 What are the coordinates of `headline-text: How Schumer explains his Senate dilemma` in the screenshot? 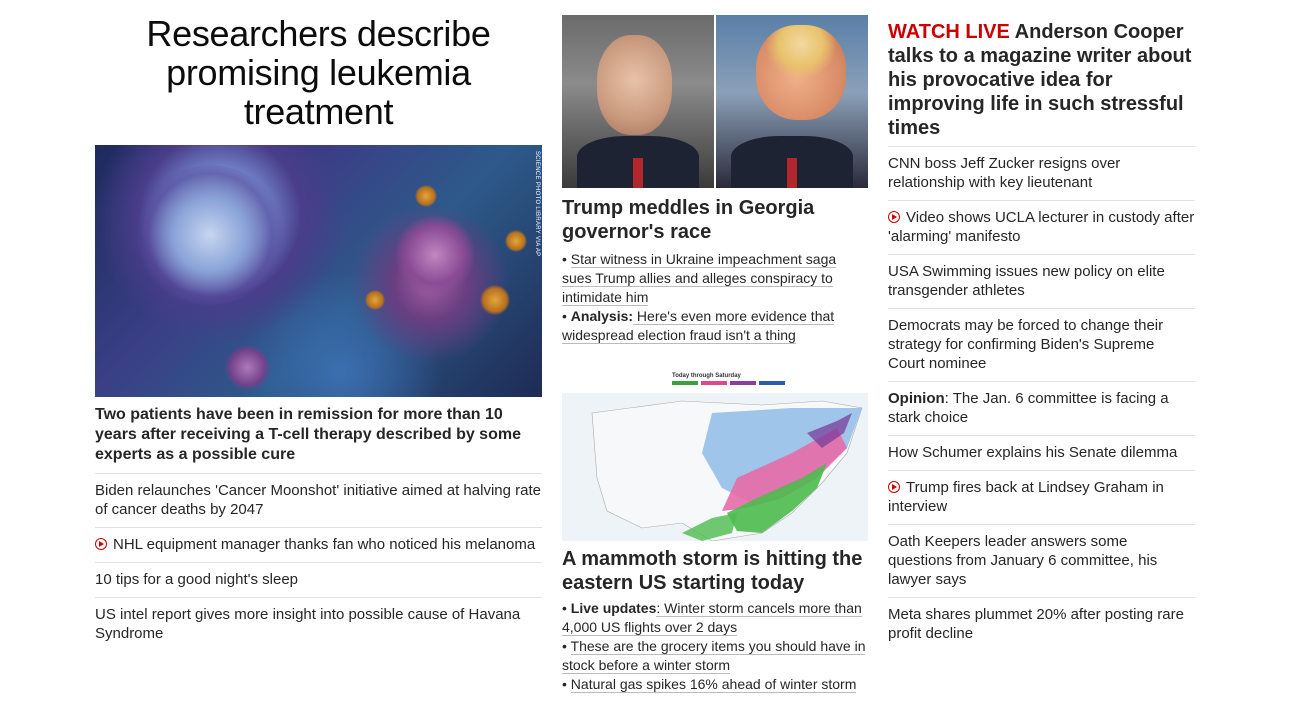 It's located at (1033, 452).